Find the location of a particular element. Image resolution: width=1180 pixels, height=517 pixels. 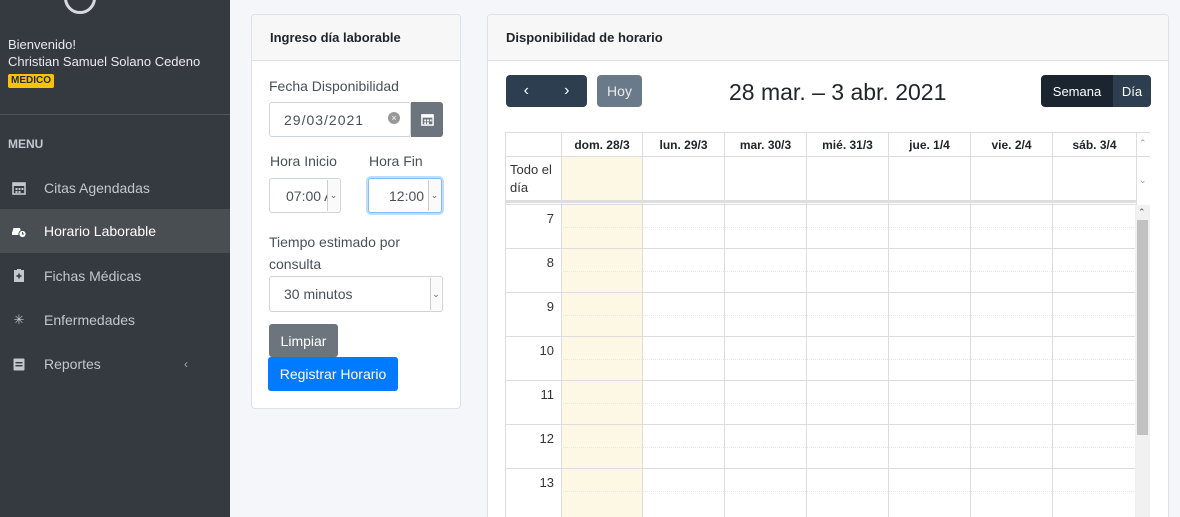

view-switch: Semana Día is located at coordinates (1096, 91).